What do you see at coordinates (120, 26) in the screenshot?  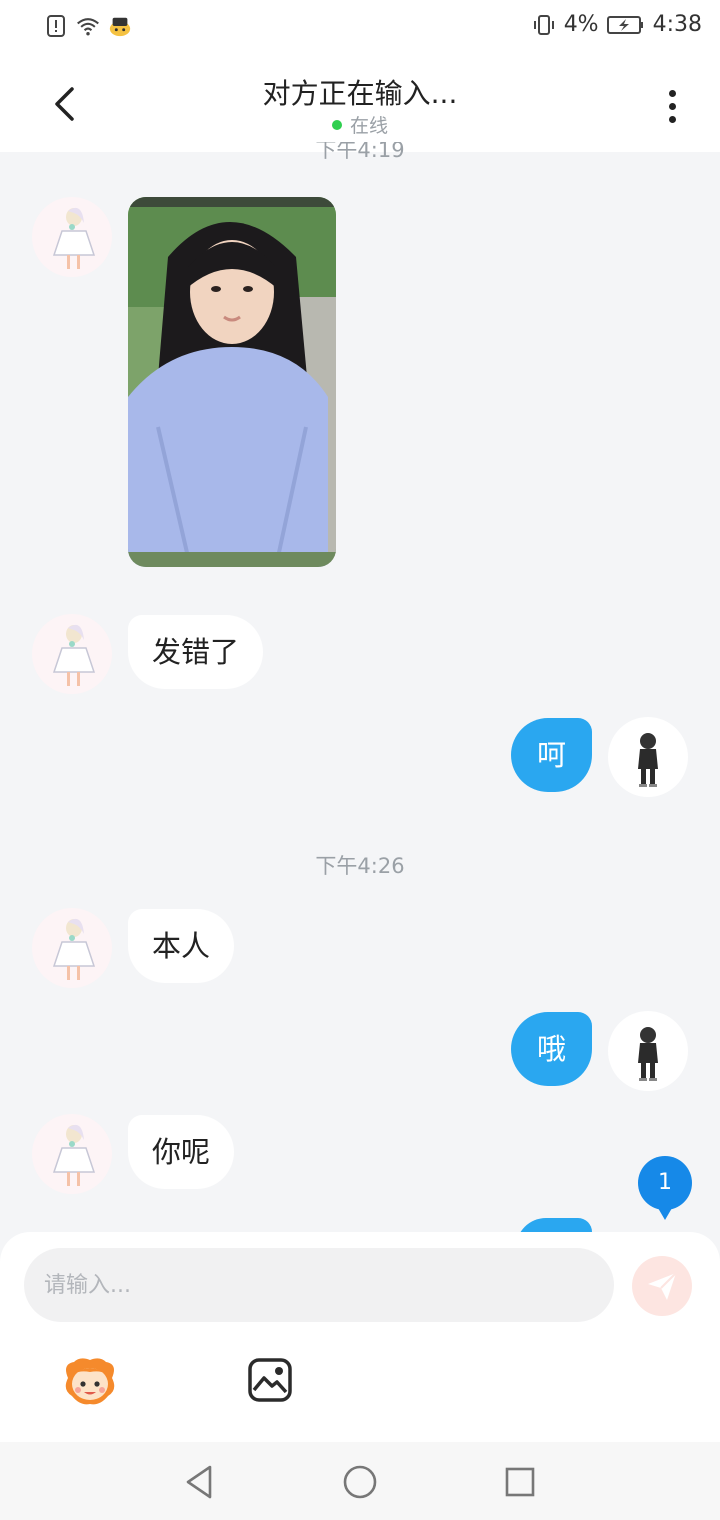 I see `app-notification-icon` at bounding box center [120, 26].